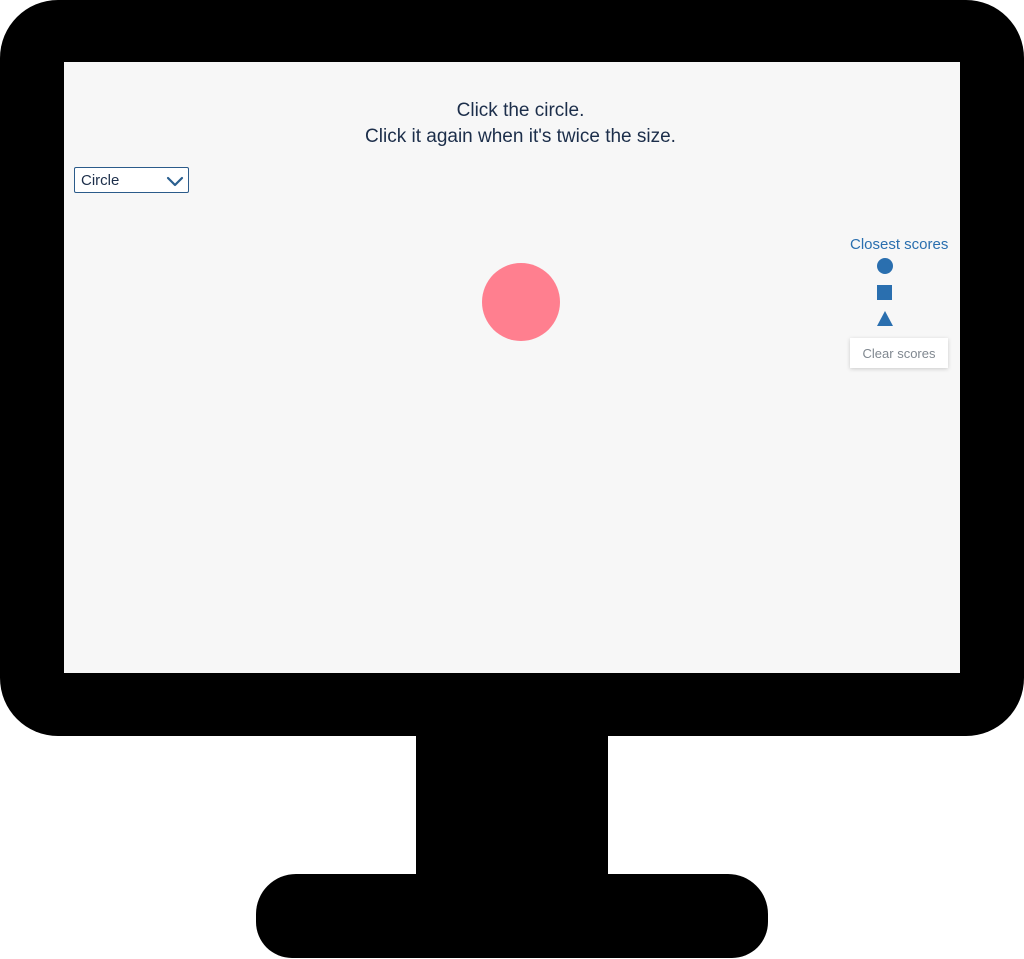 Image resolution: width=1024 pixels, height=959 pixels. Describe the element at coordinates (884, 292) in the screenshot. I see `square-icon` at that location.